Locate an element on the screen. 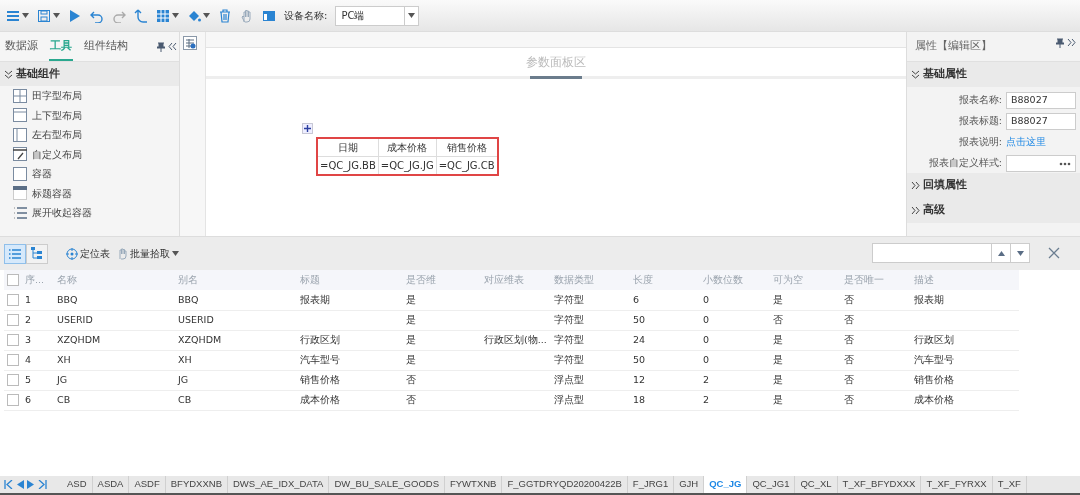 The height and width of the screenshot is (495, 1080). table-cell: XH is located at coordinates (185, 359).